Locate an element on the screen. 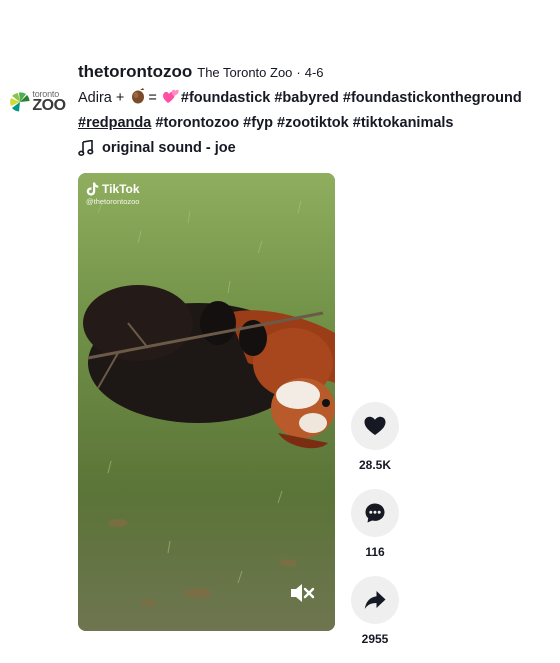  share-icon is located at coordinates (375, 600).